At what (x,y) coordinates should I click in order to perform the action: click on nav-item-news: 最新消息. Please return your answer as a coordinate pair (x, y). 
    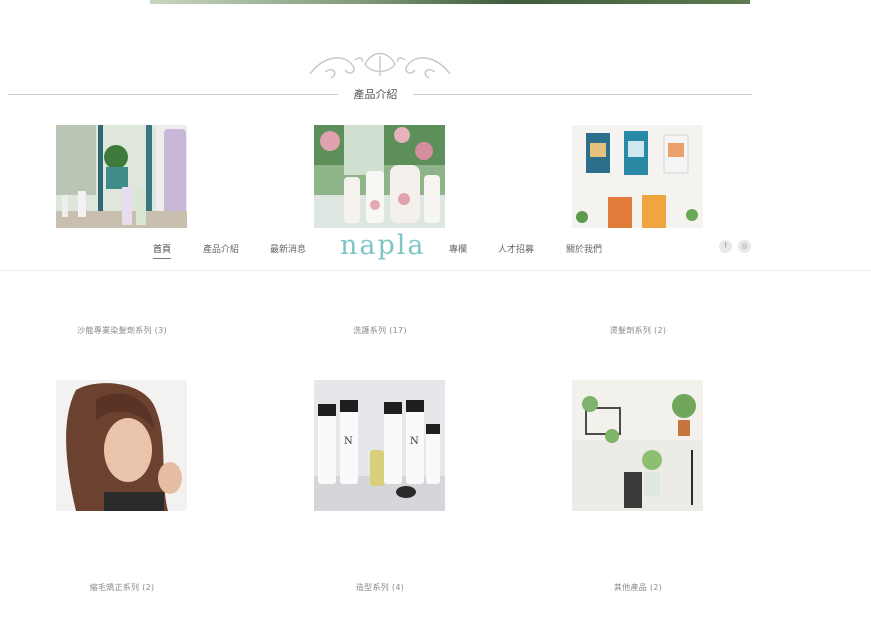
    Looking at the image, I should click on (288, 248).